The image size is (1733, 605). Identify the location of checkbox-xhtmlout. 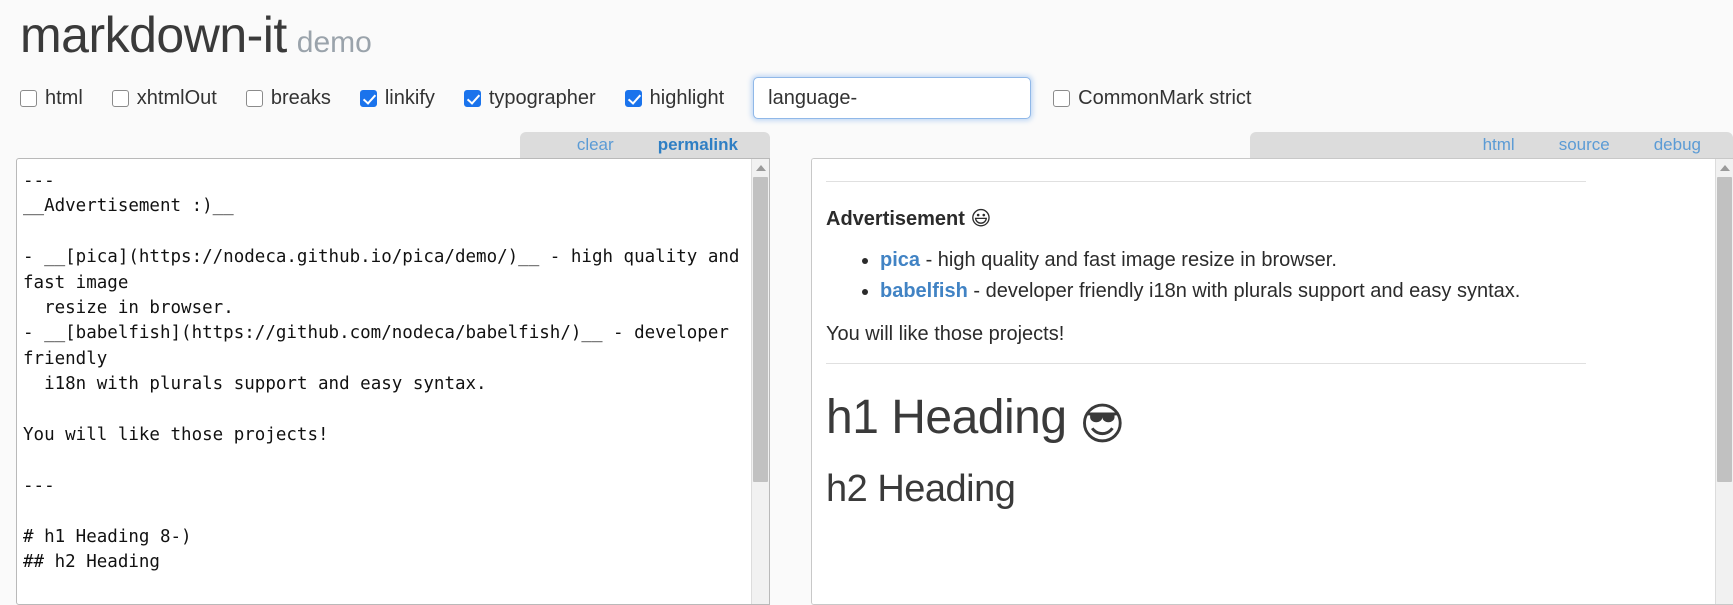
(120, 98).